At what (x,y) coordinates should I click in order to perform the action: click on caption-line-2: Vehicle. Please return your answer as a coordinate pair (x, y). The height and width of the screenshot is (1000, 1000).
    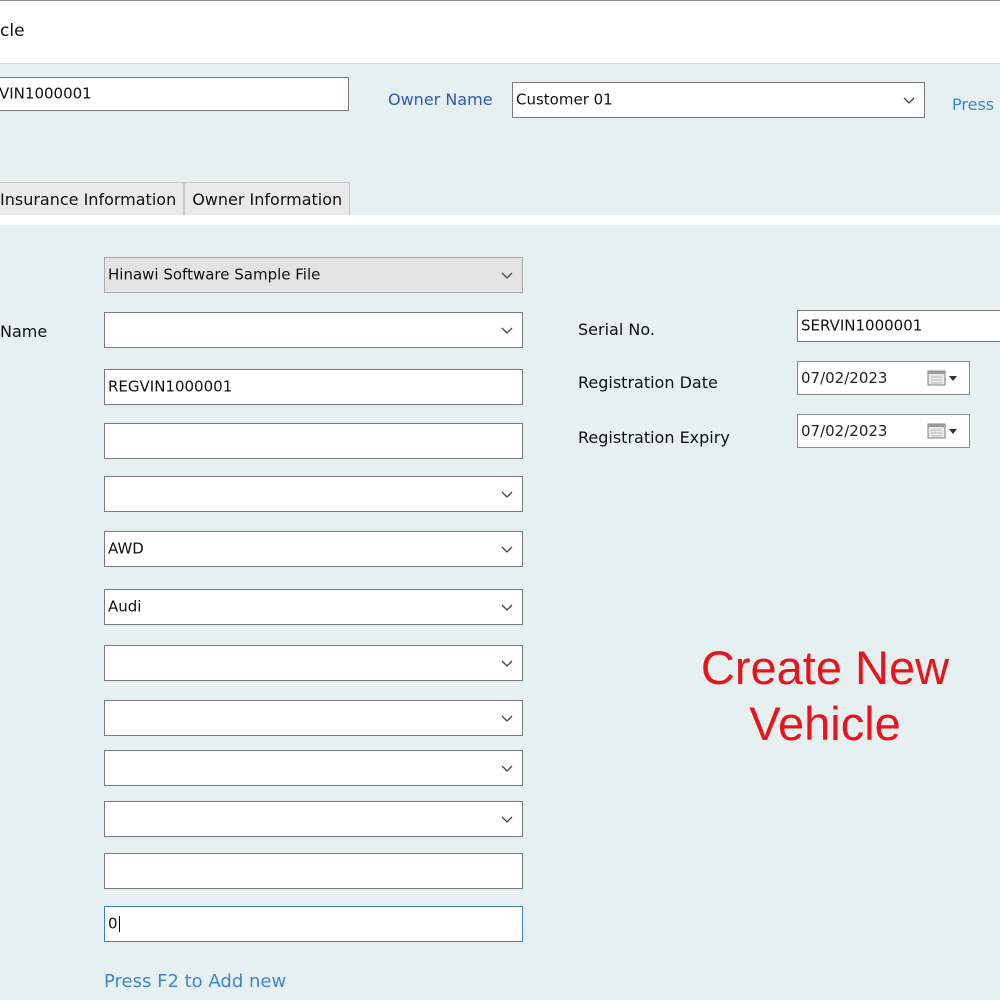
    Looking at the image, I should click on (825, 723).